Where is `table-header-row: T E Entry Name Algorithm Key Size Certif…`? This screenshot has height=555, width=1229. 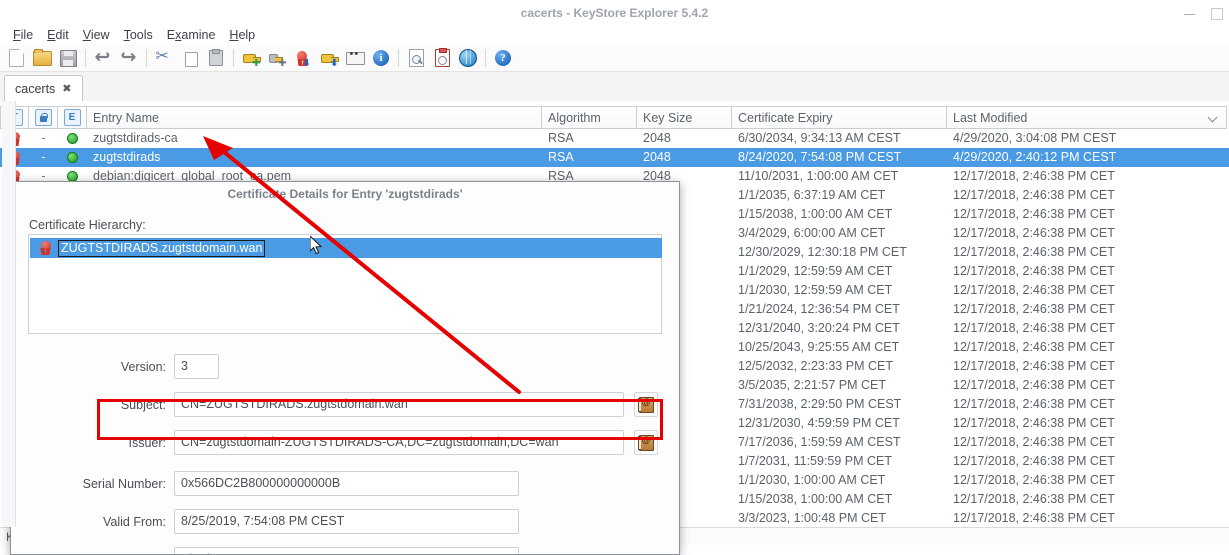
table-header-row: T E Entry Name Algorithm Key Size Certif… is located at coordinates (614, 117).